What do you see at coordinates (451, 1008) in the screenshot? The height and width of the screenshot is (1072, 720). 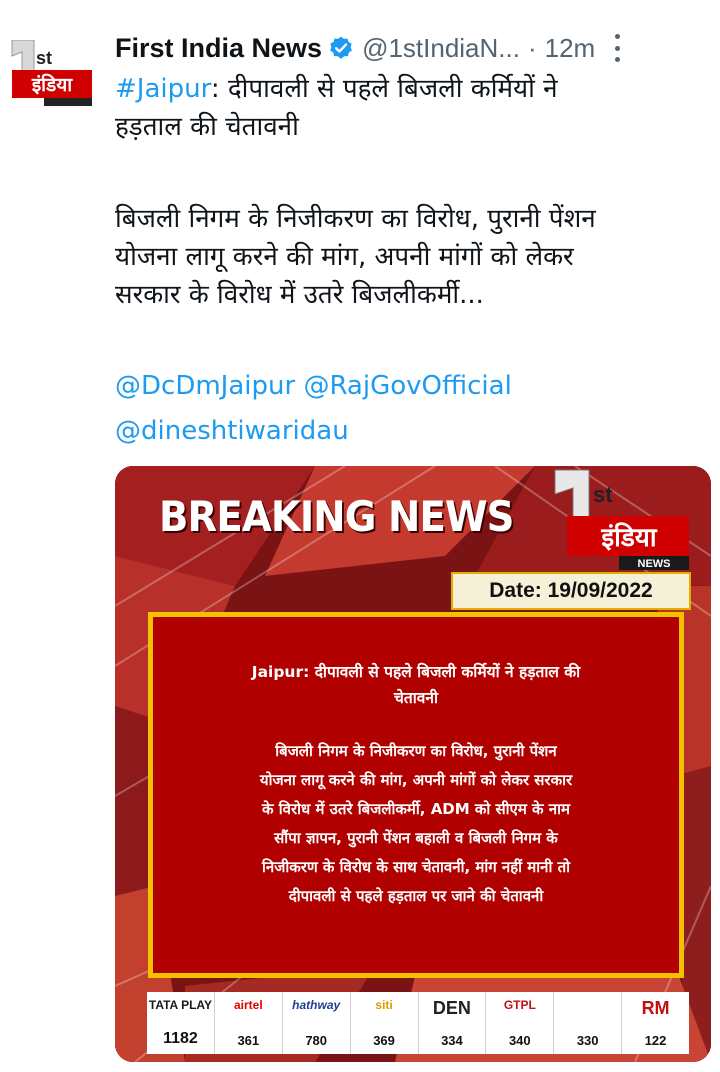 I see `channel-brand: DEN` at bounding box center [451, 1008].